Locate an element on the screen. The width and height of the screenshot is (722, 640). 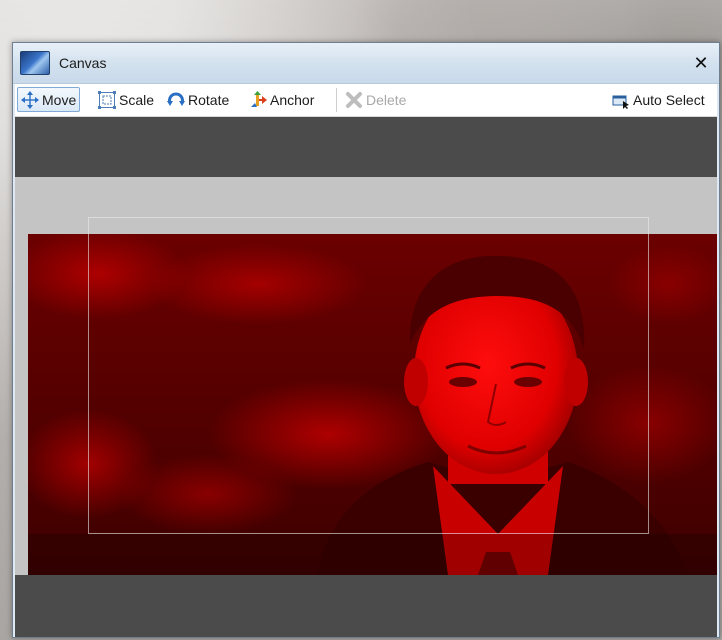
scale-label: Scale is located at coordinates (137, 99).